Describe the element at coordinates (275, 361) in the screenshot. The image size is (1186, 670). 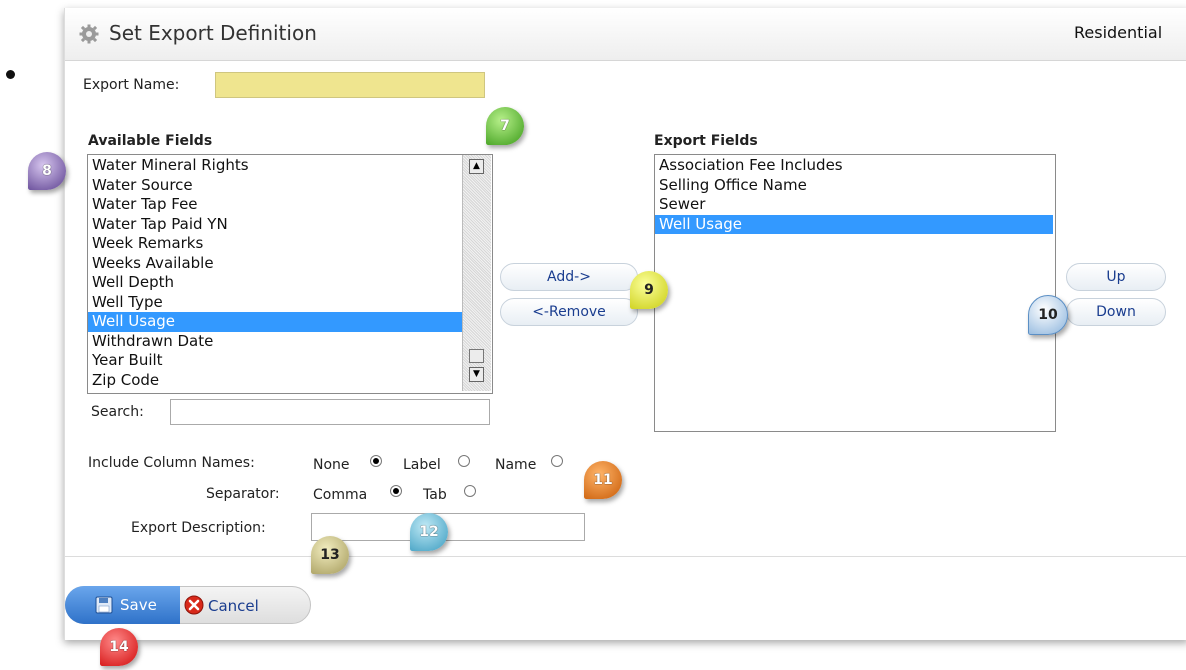
I see `list-item: Year Built` at that location.